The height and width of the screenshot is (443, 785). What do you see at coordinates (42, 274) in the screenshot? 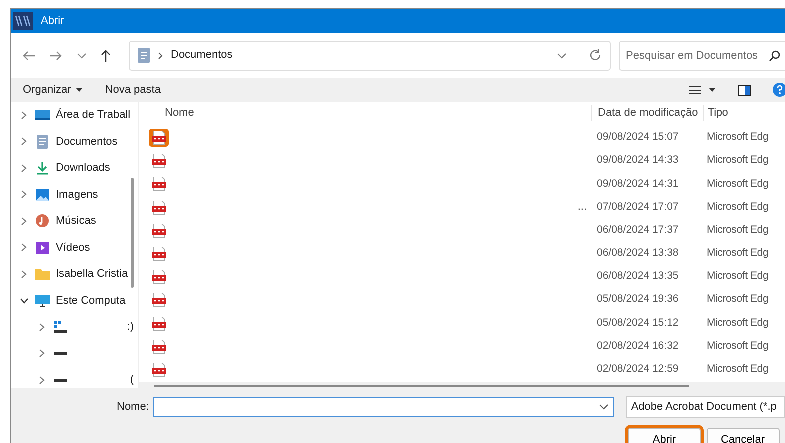
I see `folder-icon` at bounding box center [42, 274].